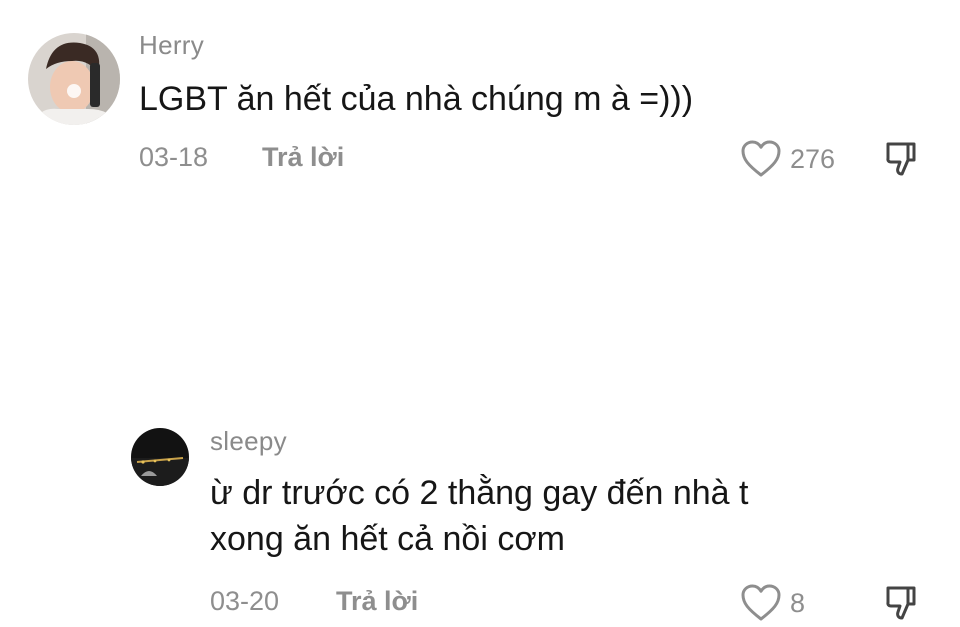 This screenshot has width=960, height=627. What do you see at coordinates (798, 602) in the screenshot?
I see `like-count: 8` at bounding box center [798, 602].